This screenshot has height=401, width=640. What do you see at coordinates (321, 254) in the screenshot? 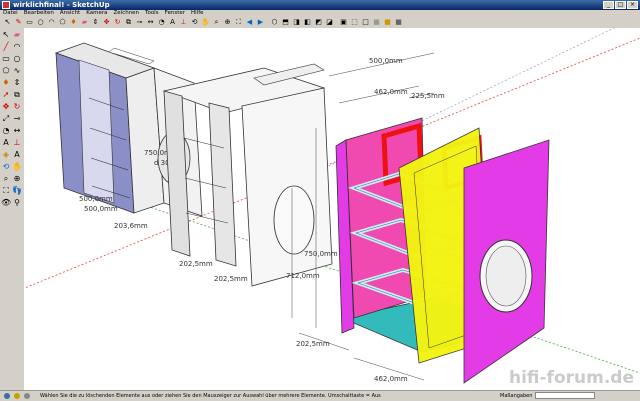
I see `dim-box3-height: 750,0mm` at bounding box center [321, 254].